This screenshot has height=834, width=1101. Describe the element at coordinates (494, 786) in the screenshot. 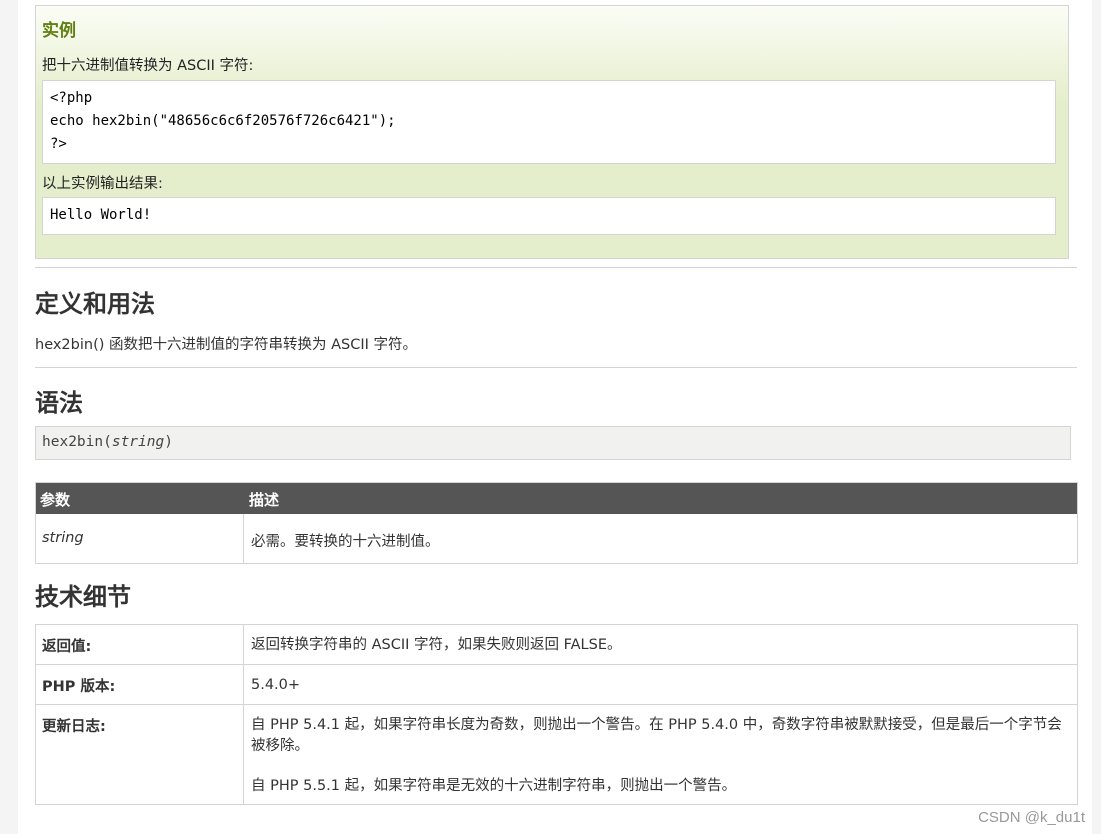

I see `changelog-value-2: 自 PHP 5.5.1 起，如果字符串是无效的十六进制字符串，则抛出一个警告。` at that location.